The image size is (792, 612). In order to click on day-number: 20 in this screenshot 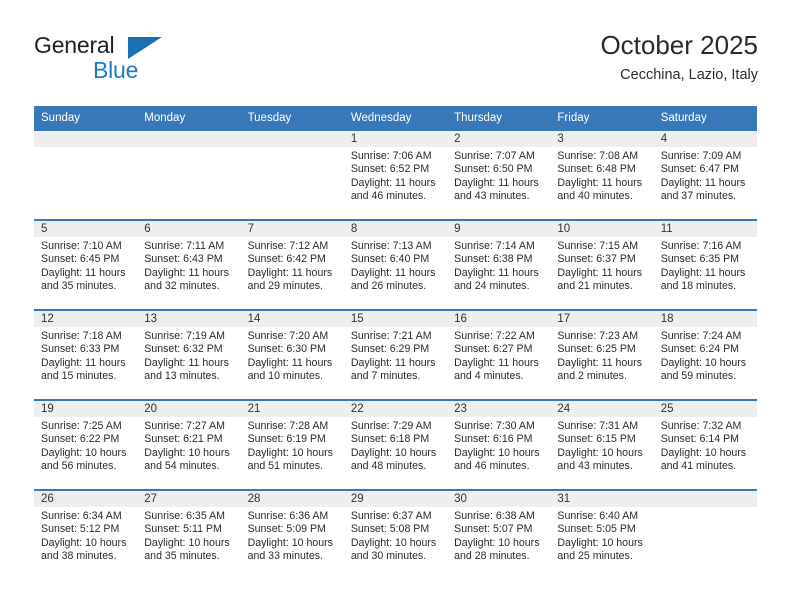, I will do `click(189, 409)`.